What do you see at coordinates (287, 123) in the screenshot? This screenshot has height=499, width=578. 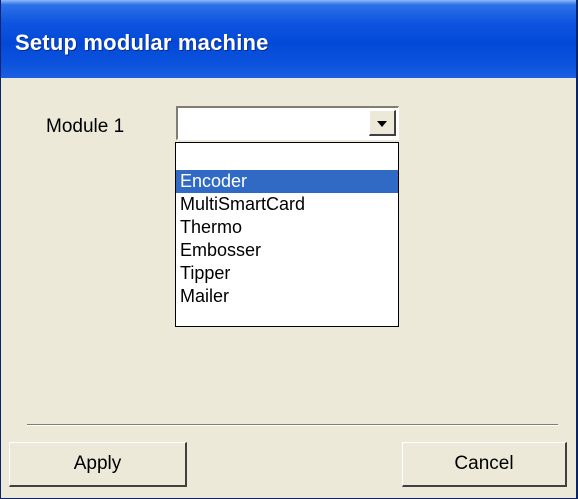 I see `module-1-combobox` at bounding box center [287, 123].